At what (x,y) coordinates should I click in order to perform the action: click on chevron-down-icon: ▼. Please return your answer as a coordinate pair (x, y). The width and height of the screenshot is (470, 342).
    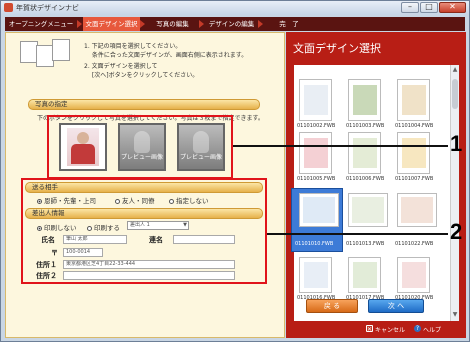
    Looking at the image, I should click on (185, 225).